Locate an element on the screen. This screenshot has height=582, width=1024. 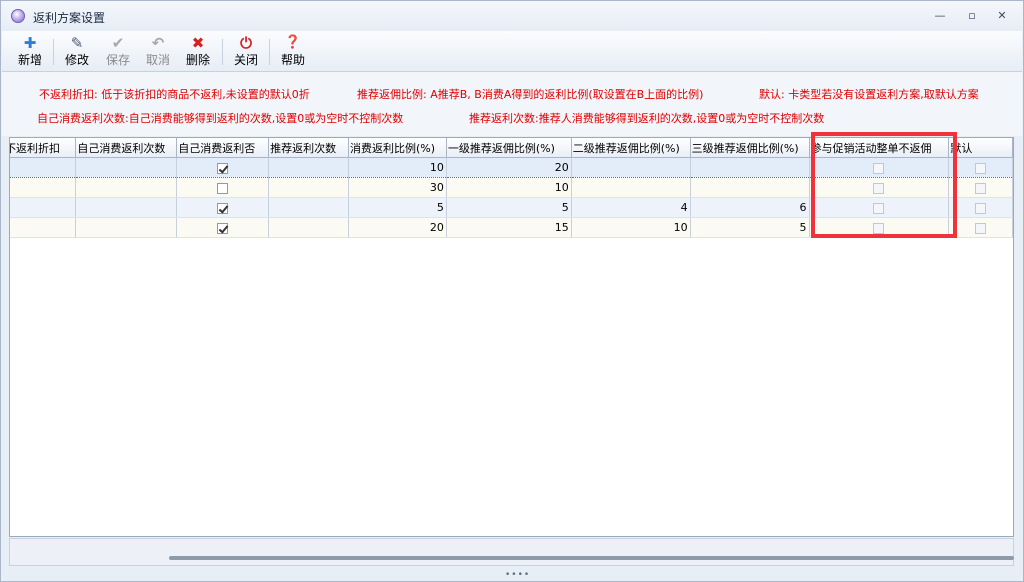
close-button: ⏻ 关闭 is located at coordinates (246, 51).